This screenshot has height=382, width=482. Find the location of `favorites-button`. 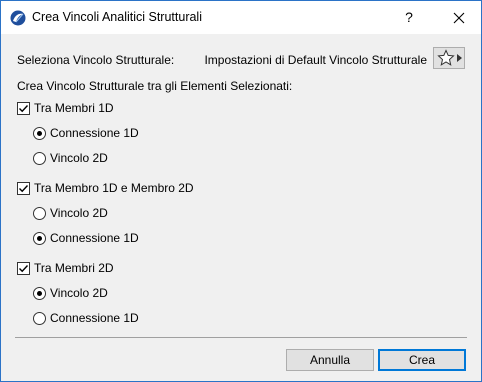

favorites-button is located at coordinates (449, 58).